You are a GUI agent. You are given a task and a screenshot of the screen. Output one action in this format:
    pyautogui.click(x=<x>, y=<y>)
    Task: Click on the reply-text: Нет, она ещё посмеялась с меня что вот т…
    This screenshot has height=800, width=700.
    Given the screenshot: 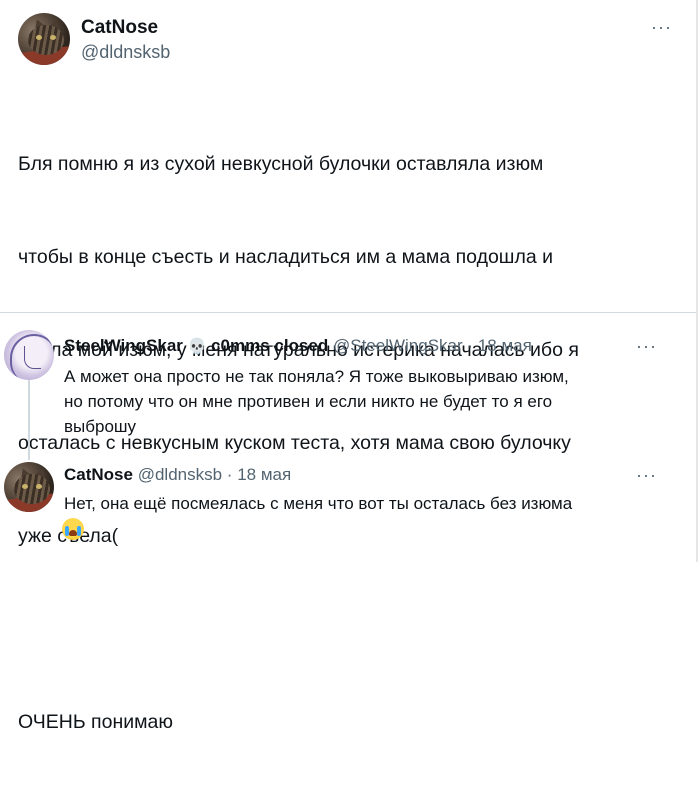 What is the action you would take?
    pyautogui.click(x=318, y=503)
    